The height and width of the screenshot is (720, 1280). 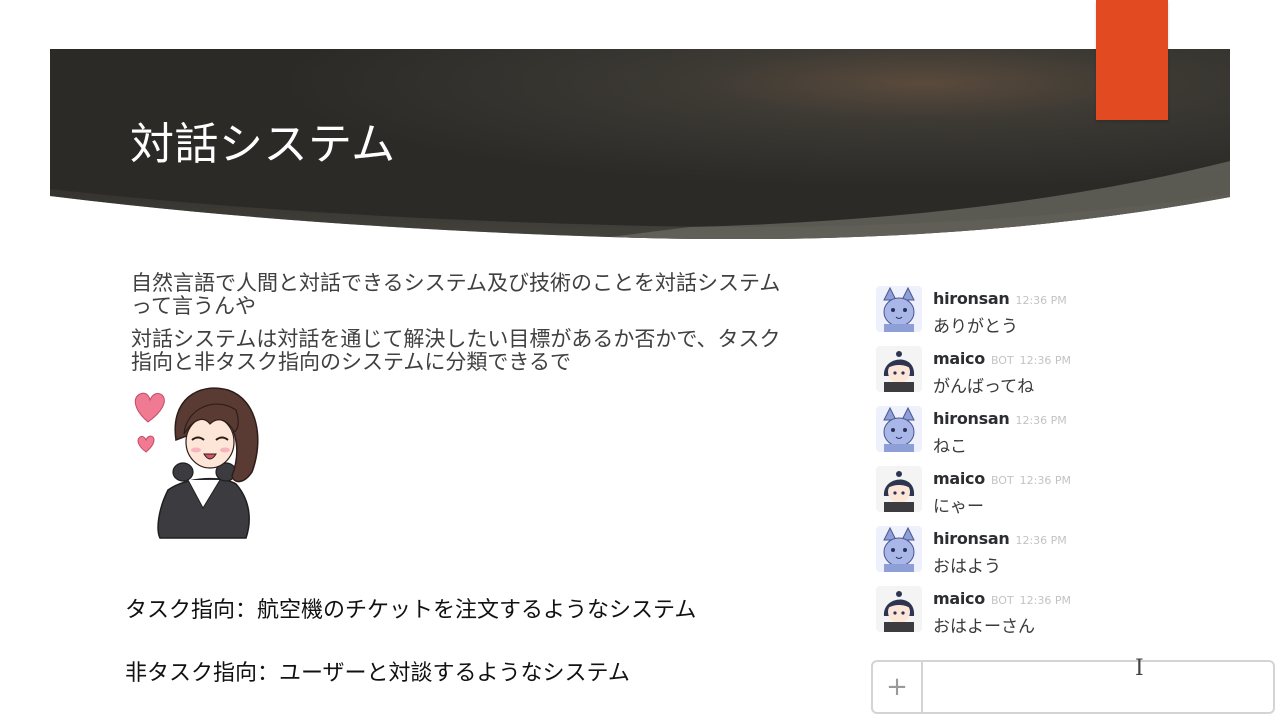 What do you see at coordinates (975, 327) in the screenshot?
I see `chat-message-text: ありがとう` at bounding box center [975, 327].